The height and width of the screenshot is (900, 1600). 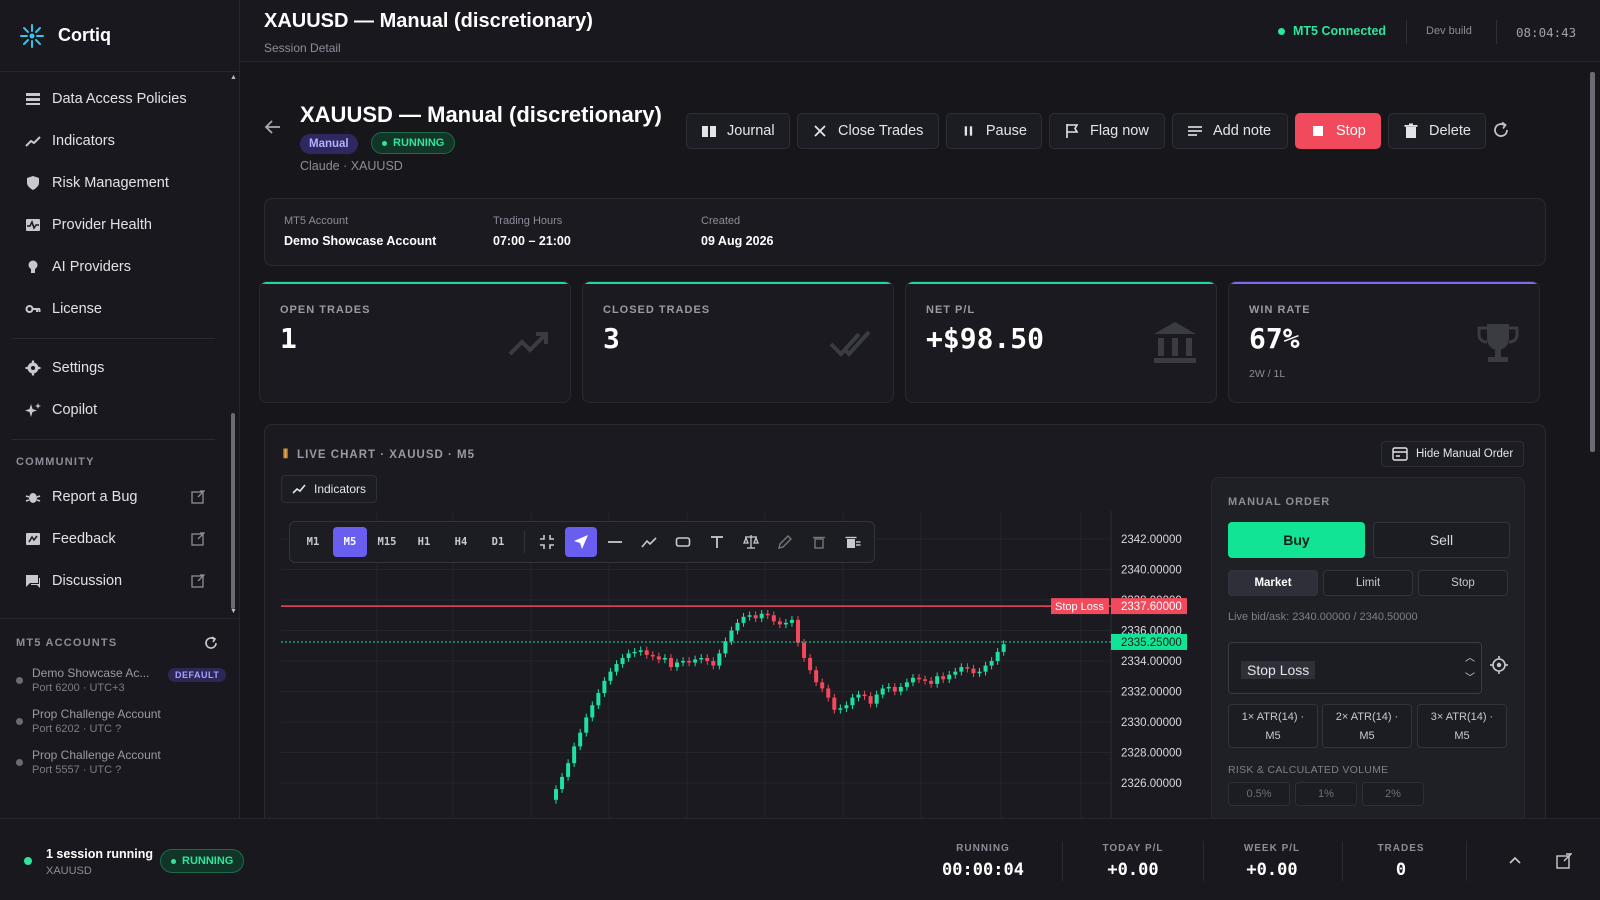 I want to click on order-type-stop: Stop, so click(x=1463, y=583).